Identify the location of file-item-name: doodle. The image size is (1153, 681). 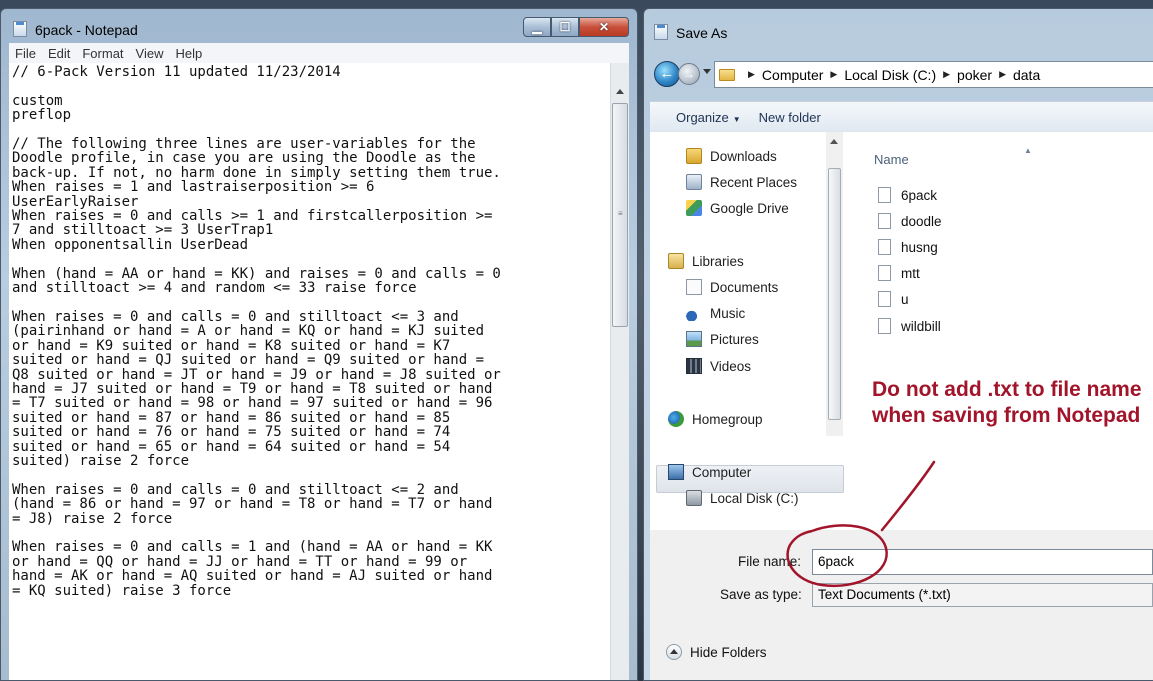
(921, 221).